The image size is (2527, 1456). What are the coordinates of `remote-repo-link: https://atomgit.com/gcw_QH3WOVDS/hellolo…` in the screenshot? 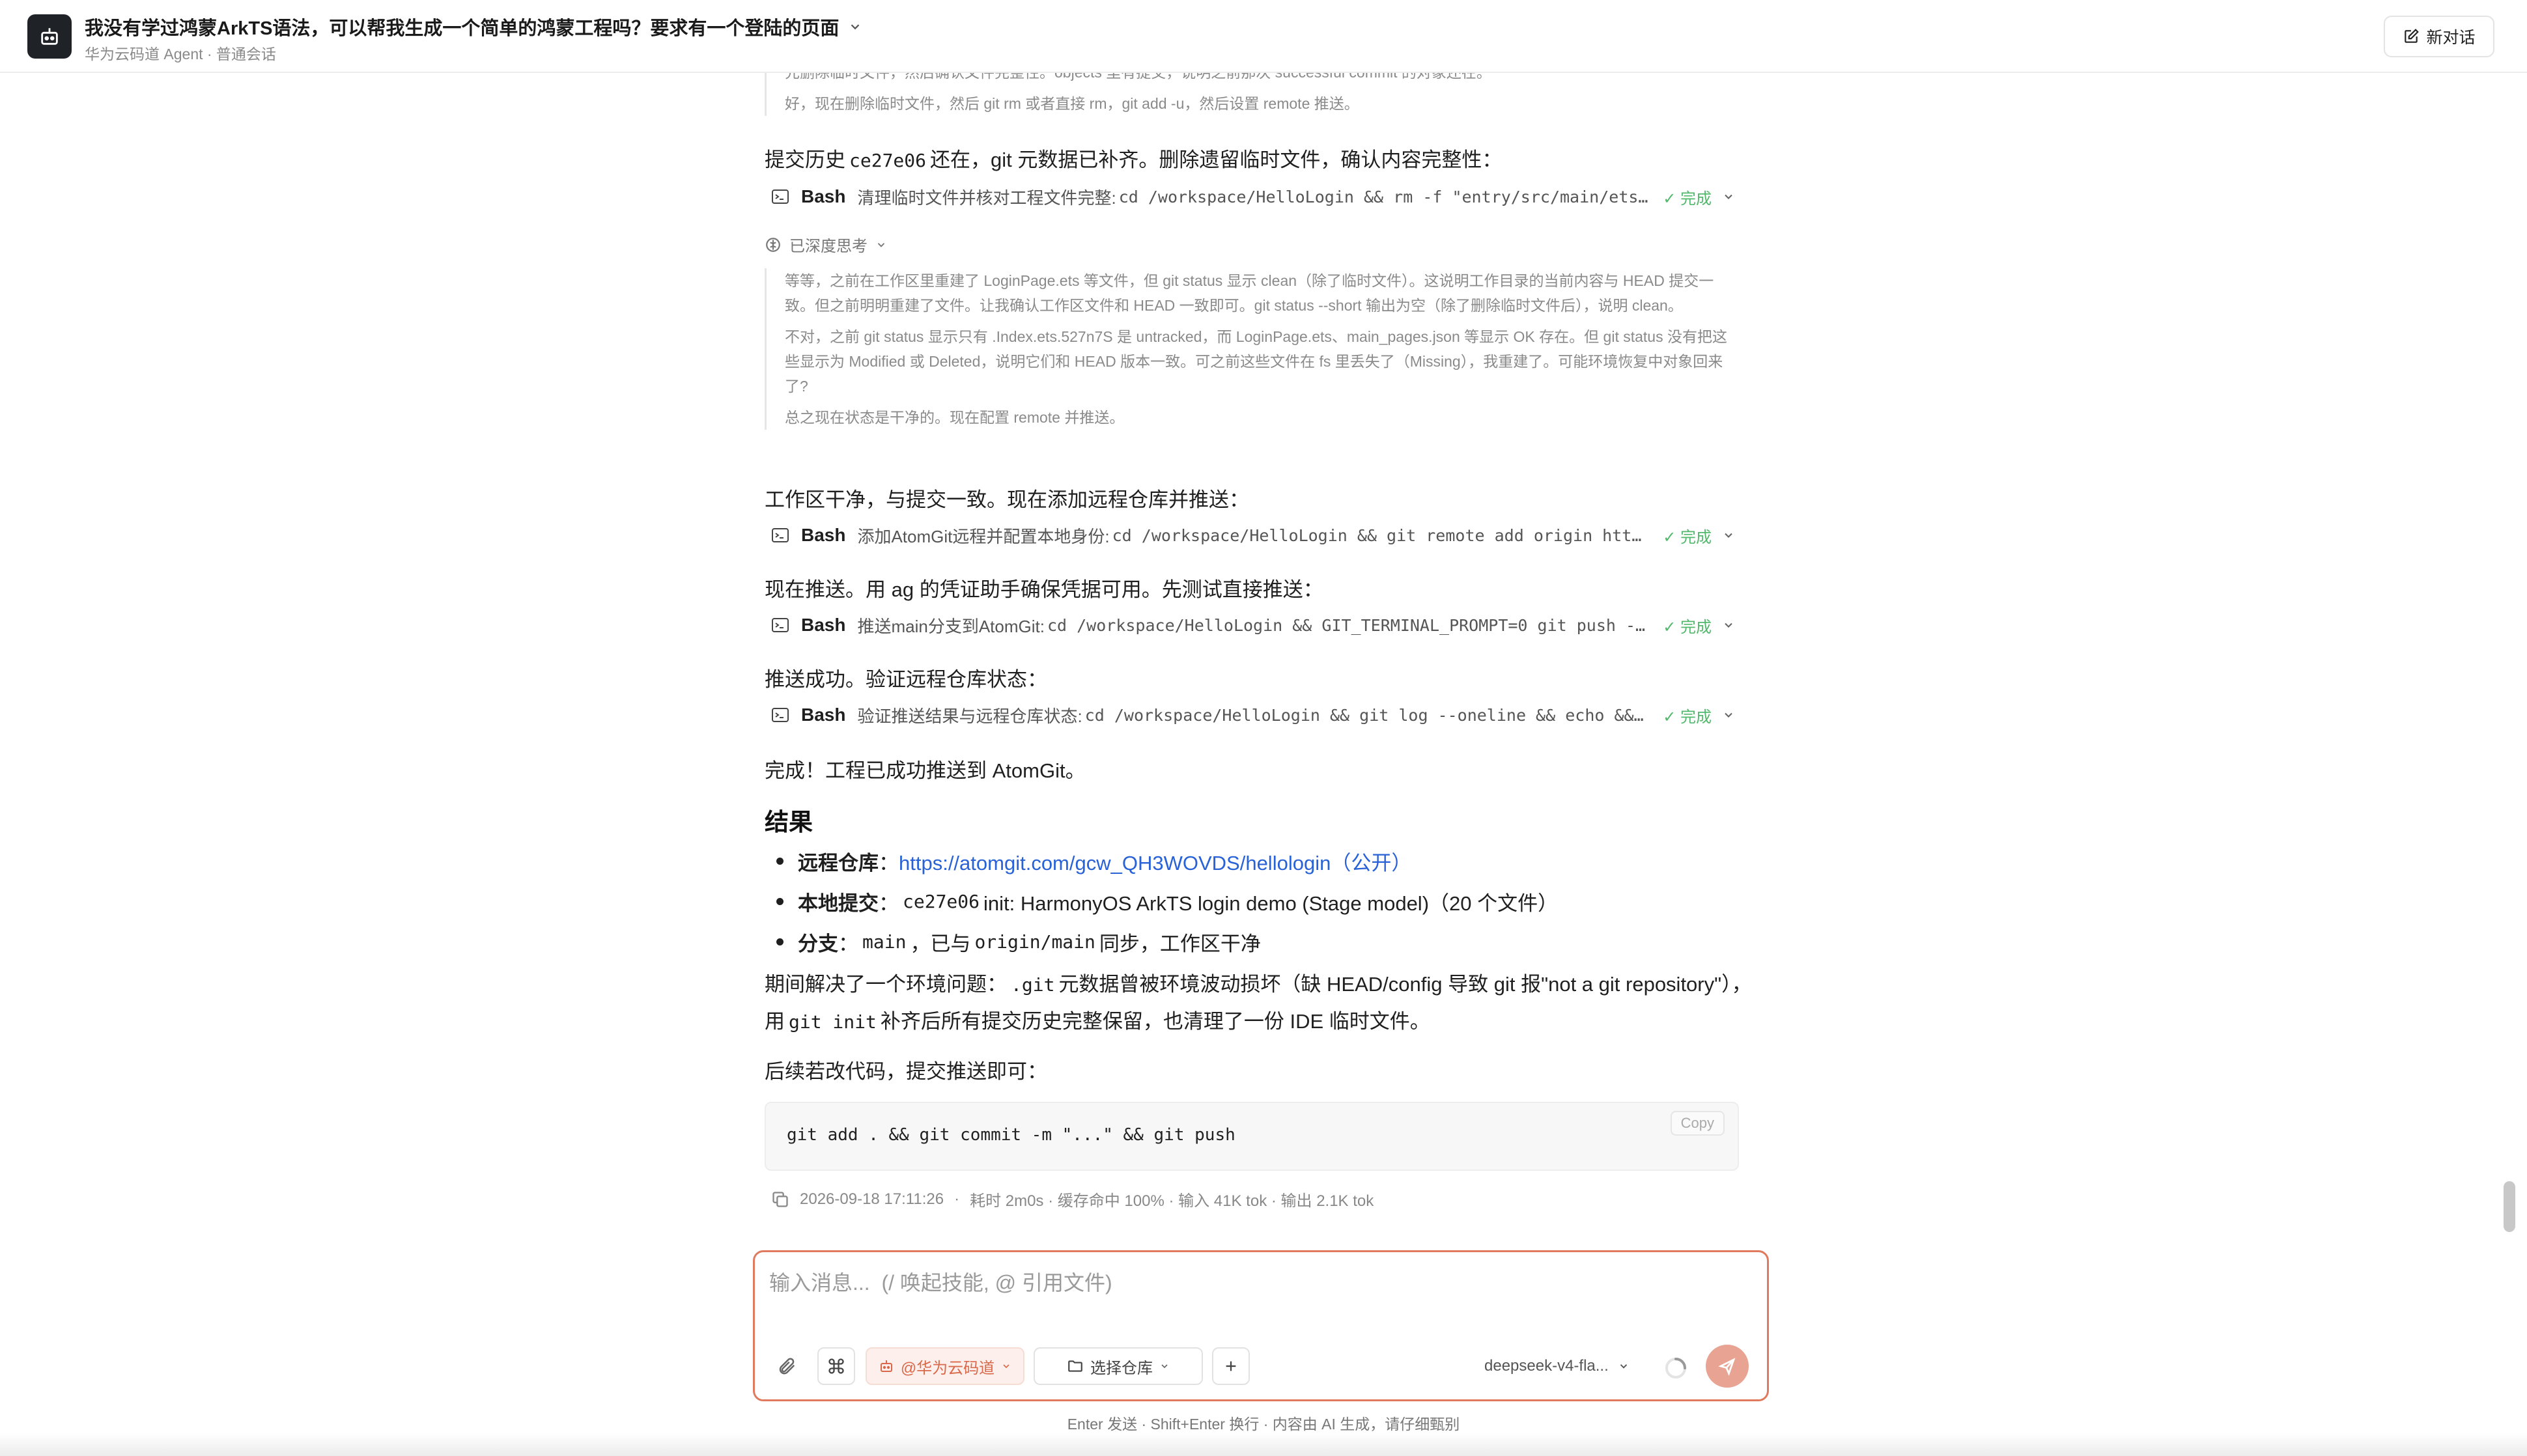 It's located at (1155, 862).